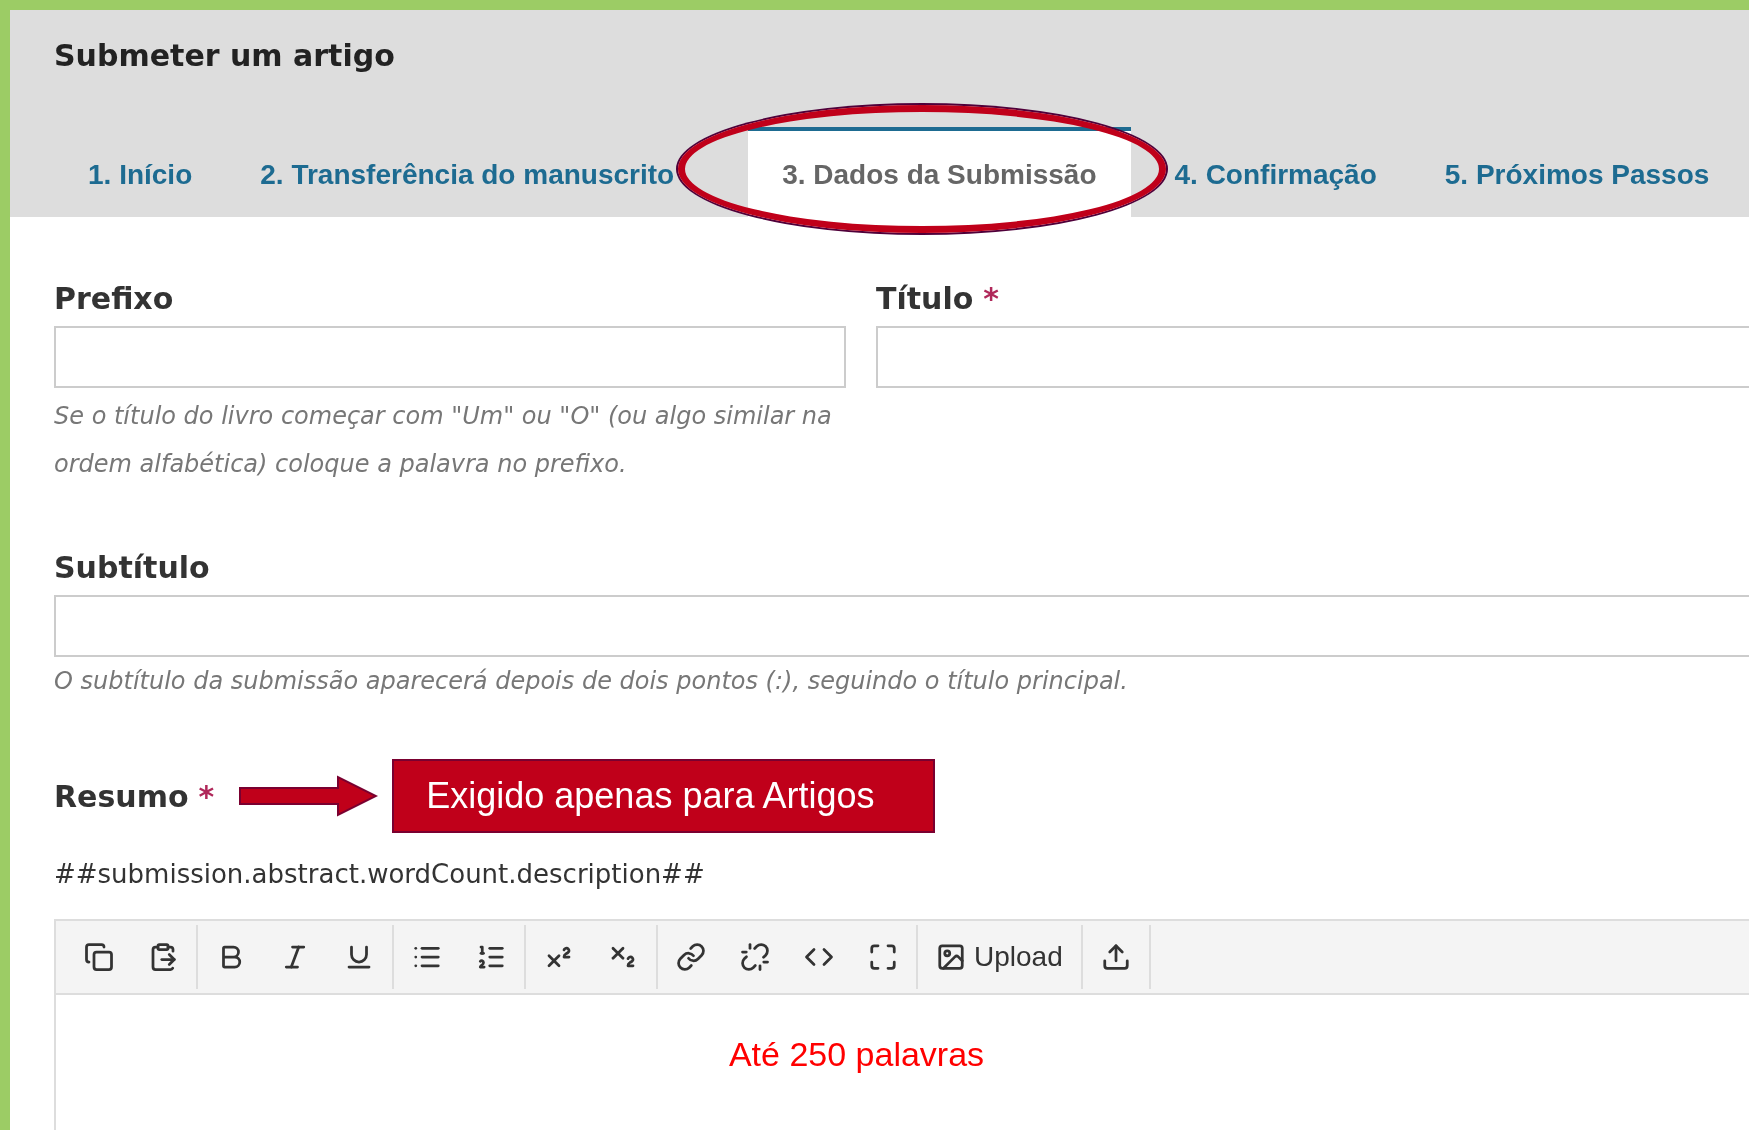 The image size is (1749, 1130). What do you see at coordinates (755, 957) in the screenshot?
I see `unlink-icon` at bounding box center [755, 957].